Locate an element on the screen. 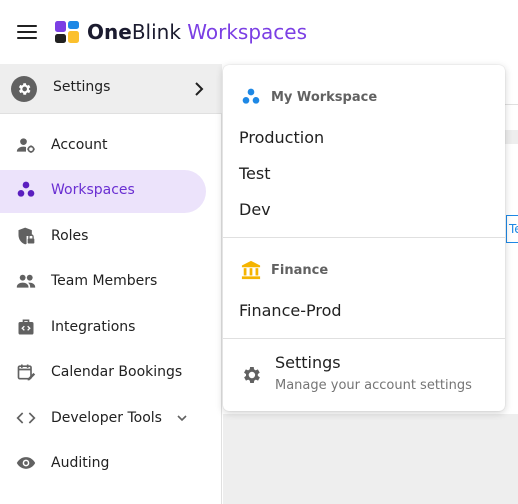  sidebar-item-integrations: Integrations is located at coordinates (111, 327).